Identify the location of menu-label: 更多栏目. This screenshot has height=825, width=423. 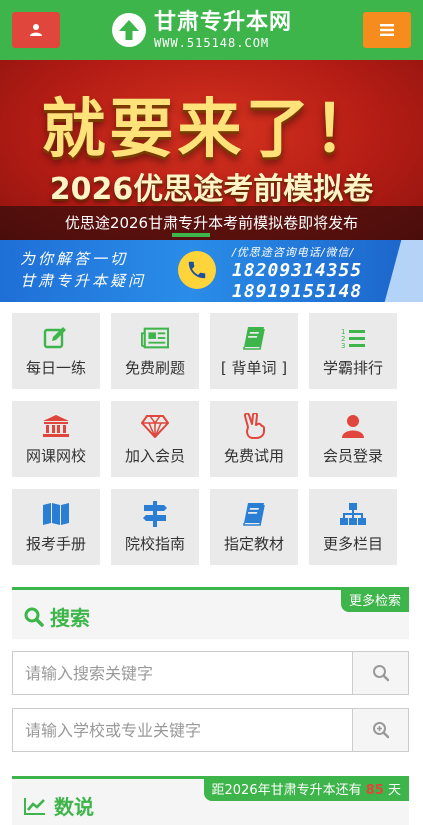
(352, 544).